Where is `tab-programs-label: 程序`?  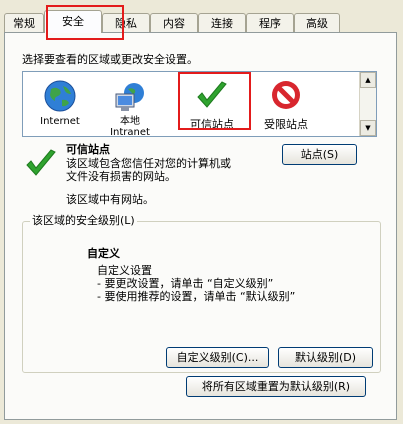 tab-programs-label: 程序 is located at coordinates (270, 23).